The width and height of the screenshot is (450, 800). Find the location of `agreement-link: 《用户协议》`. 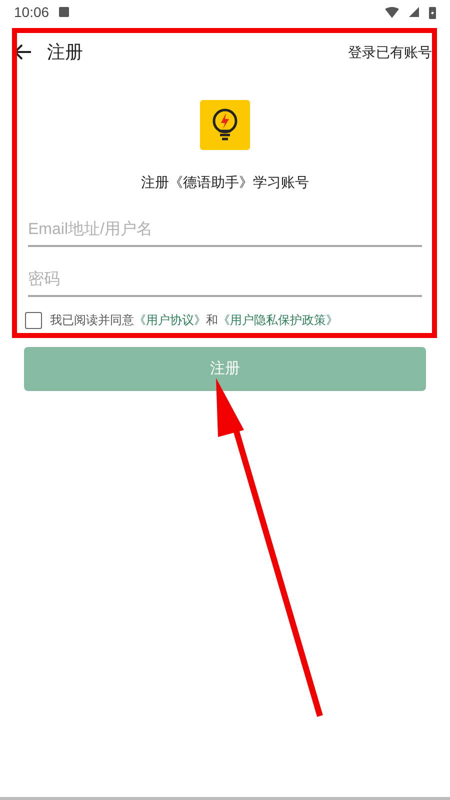

agreement-link: 《用户协议》 is located at coordinates (170, 320).